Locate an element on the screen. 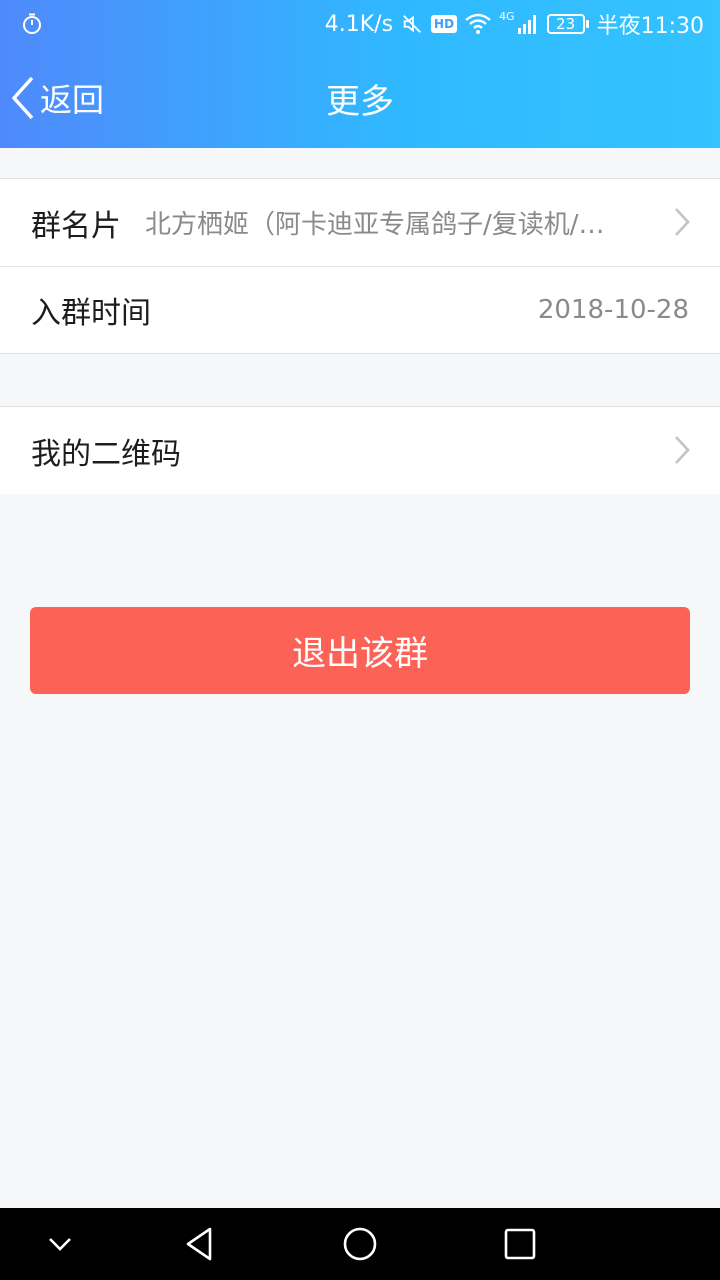 This screenshot has height=1280, width=720. hd-badge: HD is located at coordinates (444, 24).